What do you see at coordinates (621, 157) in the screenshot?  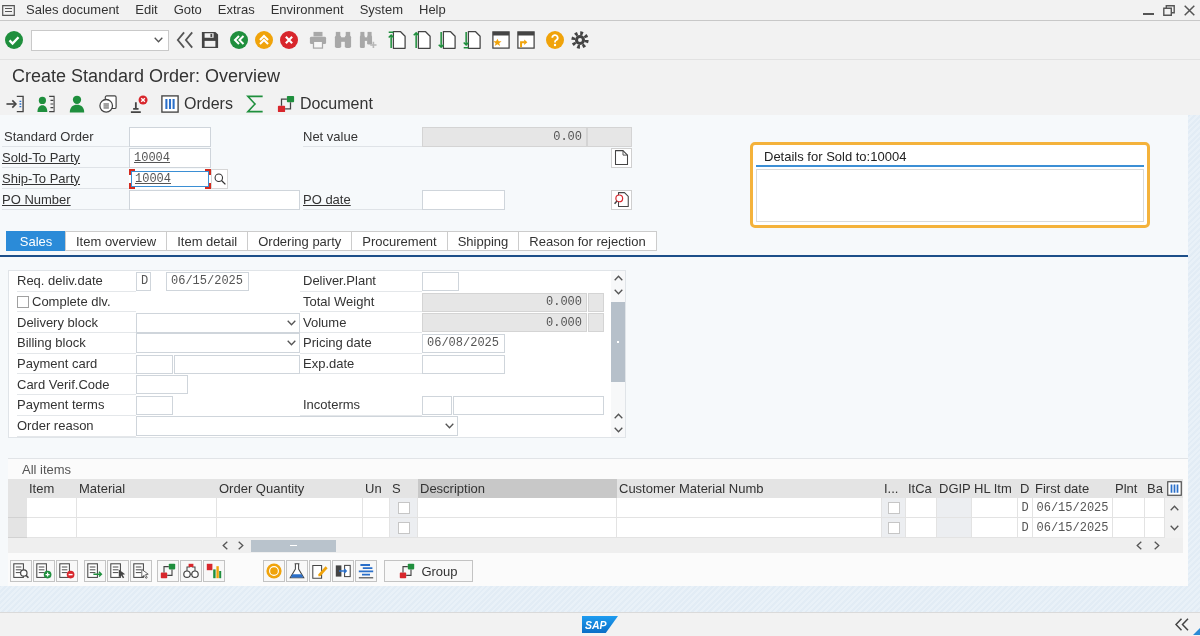 I see `icon-button` at bounding box center [621, 157].